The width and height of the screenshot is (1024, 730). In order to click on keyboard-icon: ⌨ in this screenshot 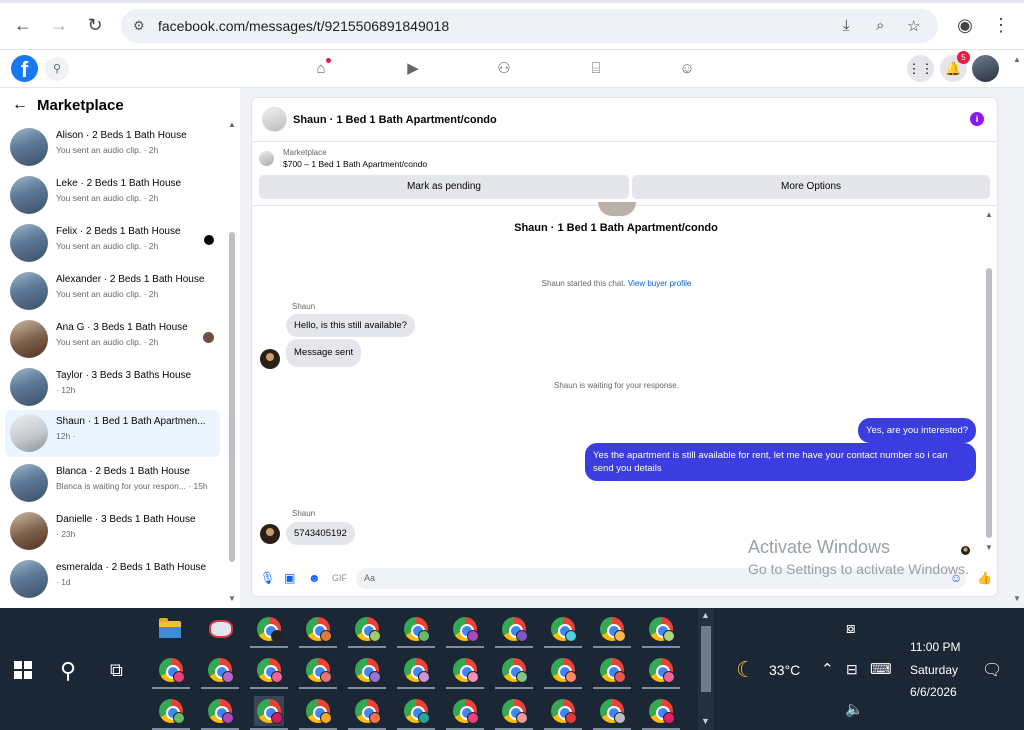, I will do `click(881, 669)`.